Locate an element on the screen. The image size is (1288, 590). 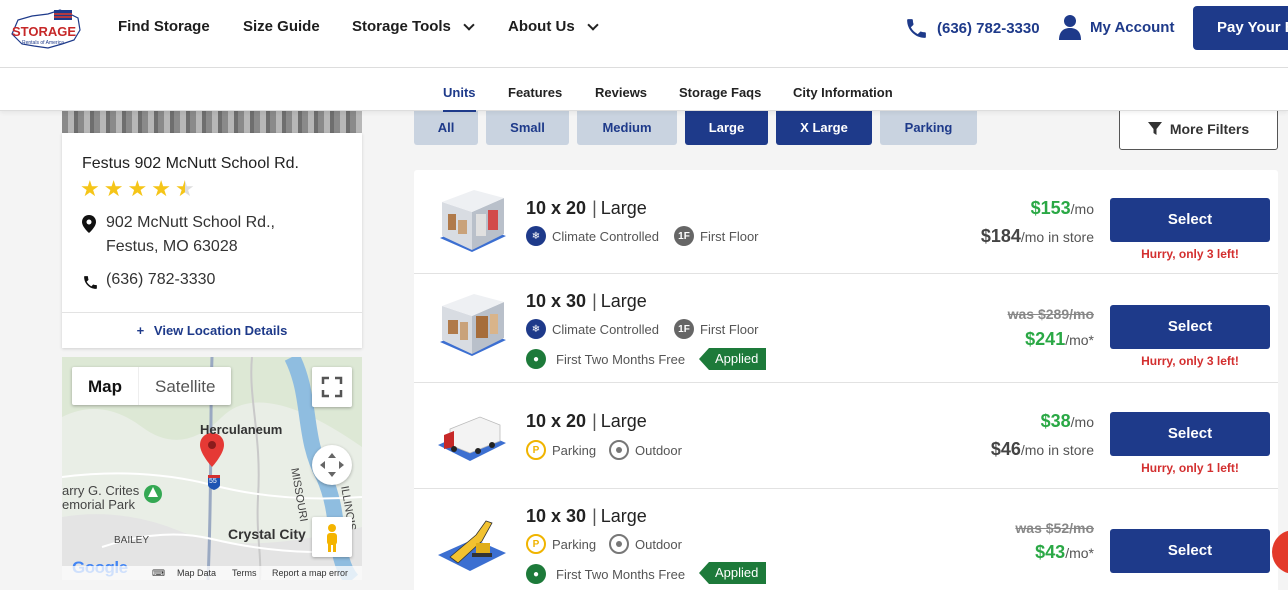
terms-link: Terms is located at coordinates (244, 573).